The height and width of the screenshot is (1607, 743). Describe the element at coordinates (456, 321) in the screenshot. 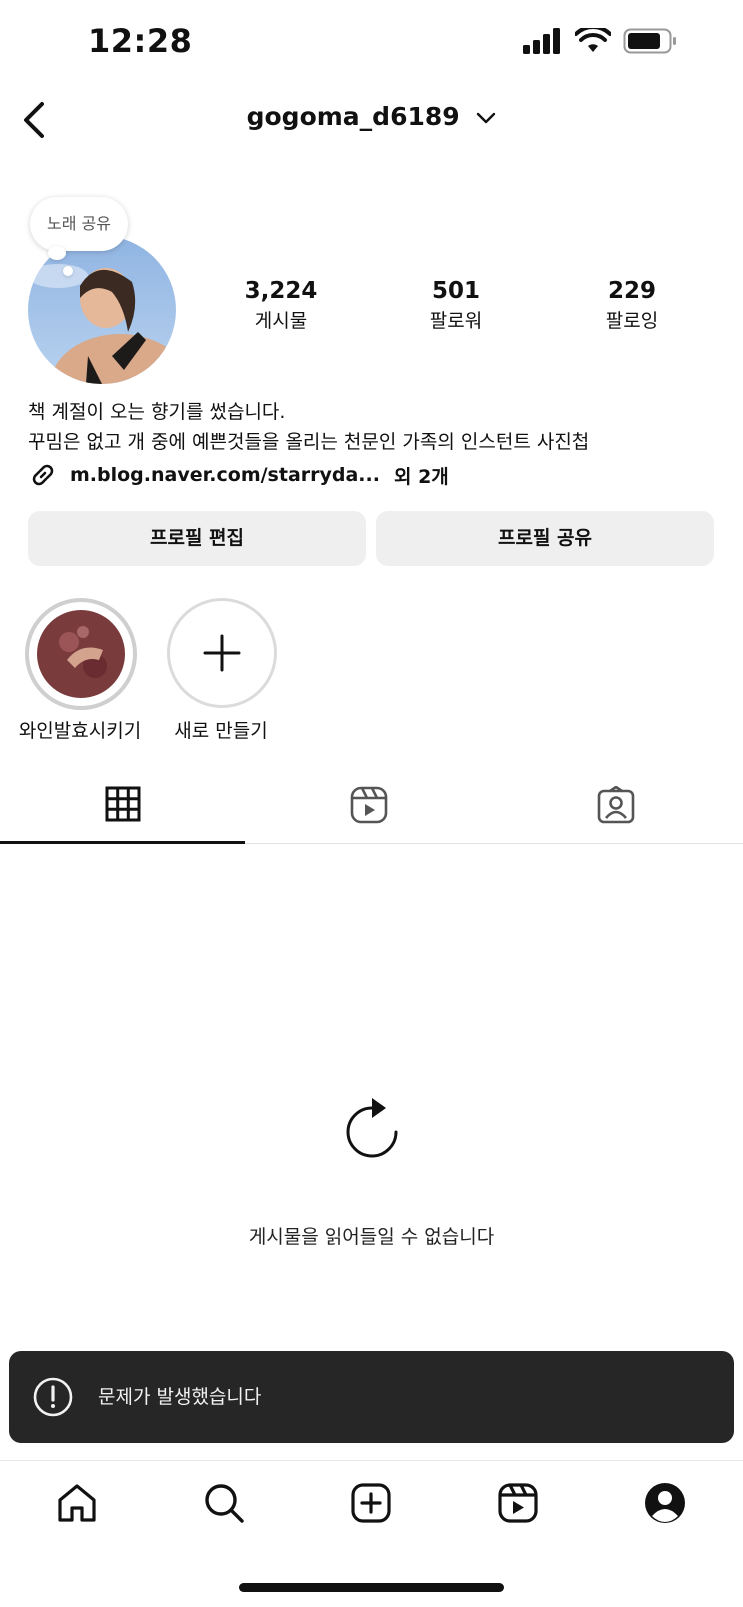

I see `stat-followers-label: 팔로워` at that location.